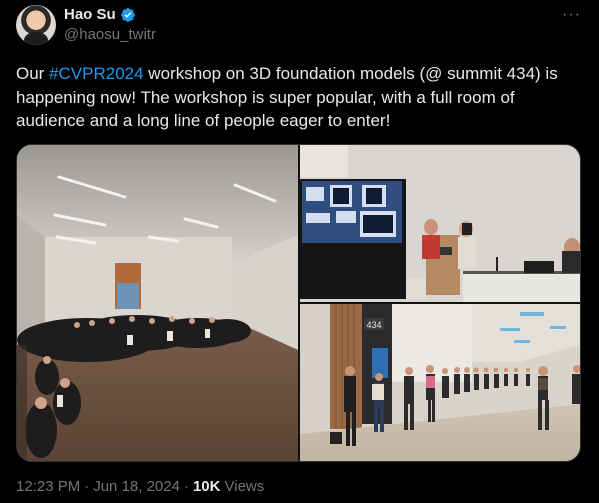 The width and height of the screenshot is (599, 503). Describe the element at coordinates (136, 486) in the screenshot. I see `tweet-date: Jun 18, 2024` at that location.